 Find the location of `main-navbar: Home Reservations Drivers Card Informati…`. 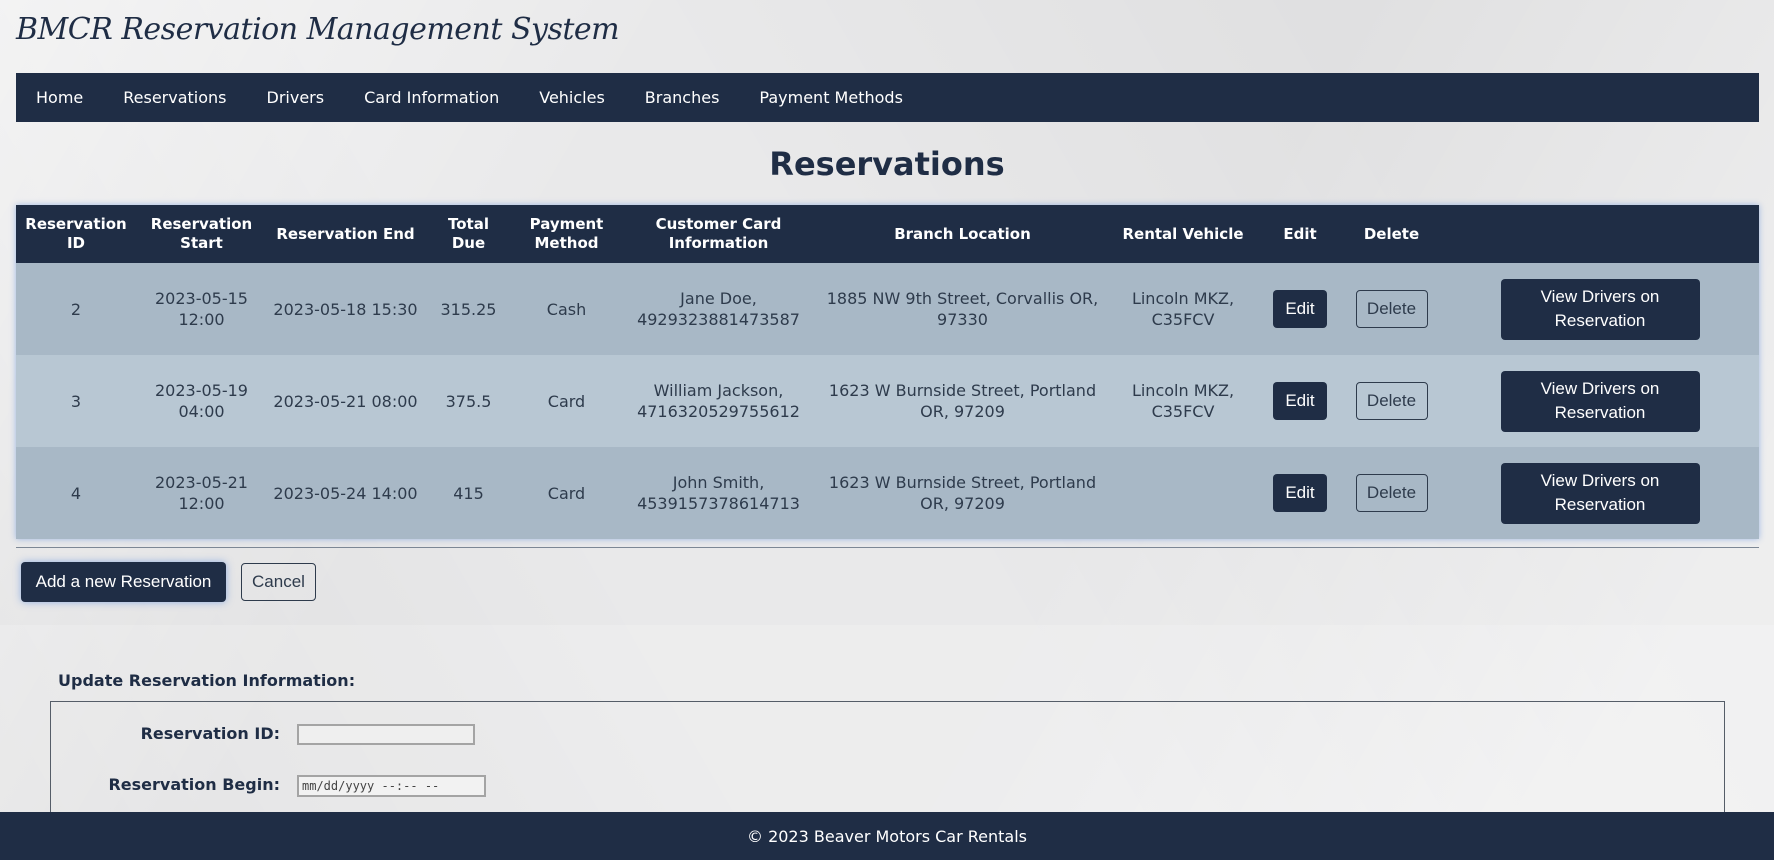

main-navbar: Home Reservations Drivers Card Informati… is located at coordinates (887, 97).